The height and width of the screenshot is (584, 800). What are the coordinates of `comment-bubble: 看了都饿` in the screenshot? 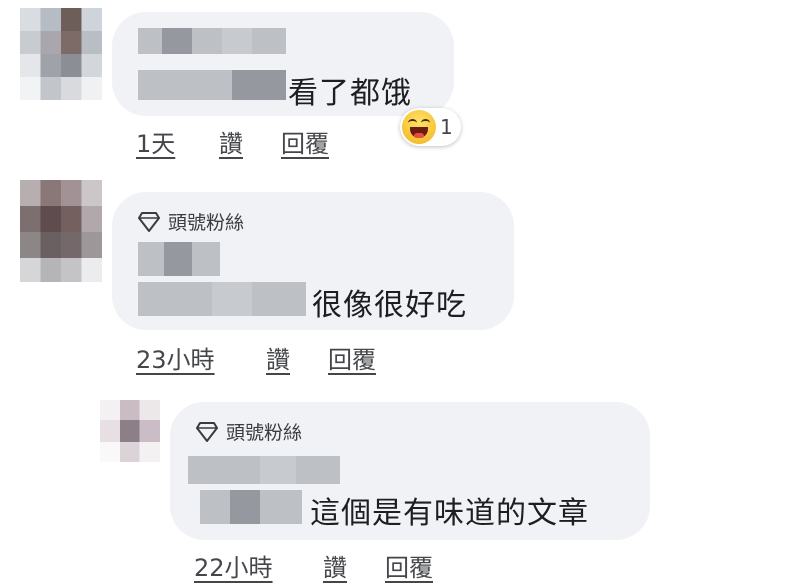 It's located at (283, 64).